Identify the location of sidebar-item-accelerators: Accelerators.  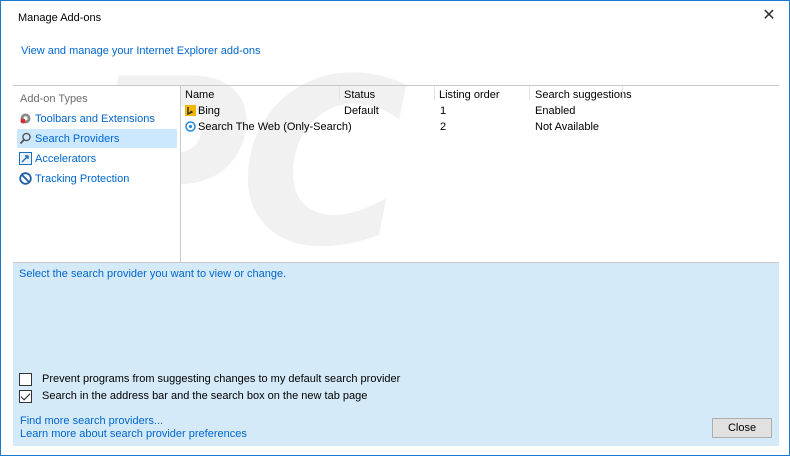
(97, 158).